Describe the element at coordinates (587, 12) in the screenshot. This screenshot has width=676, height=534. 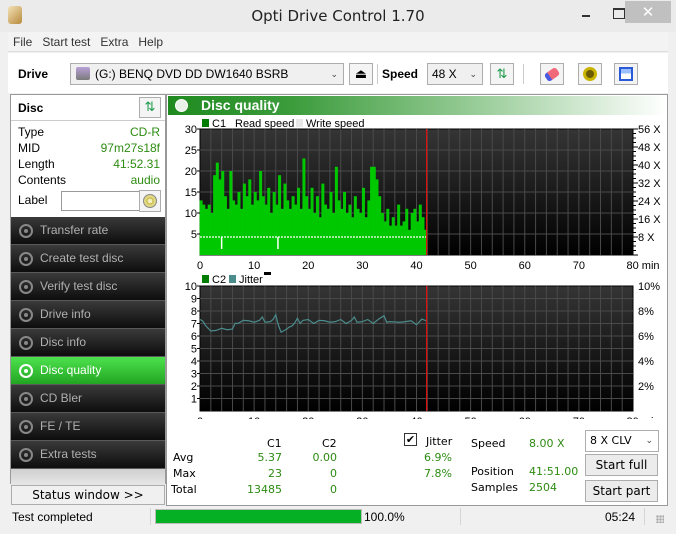
I see `minimize-button` at that location.